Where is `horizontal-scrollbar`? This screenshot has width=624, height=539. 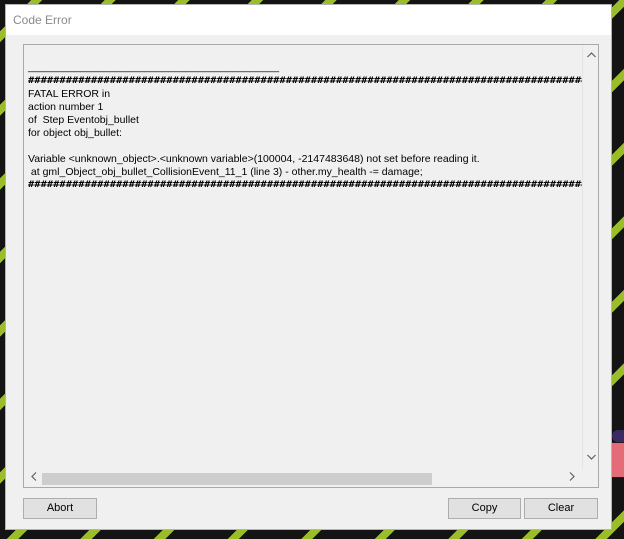
horizontal-scrollbar is located at coordinates (303, 478).